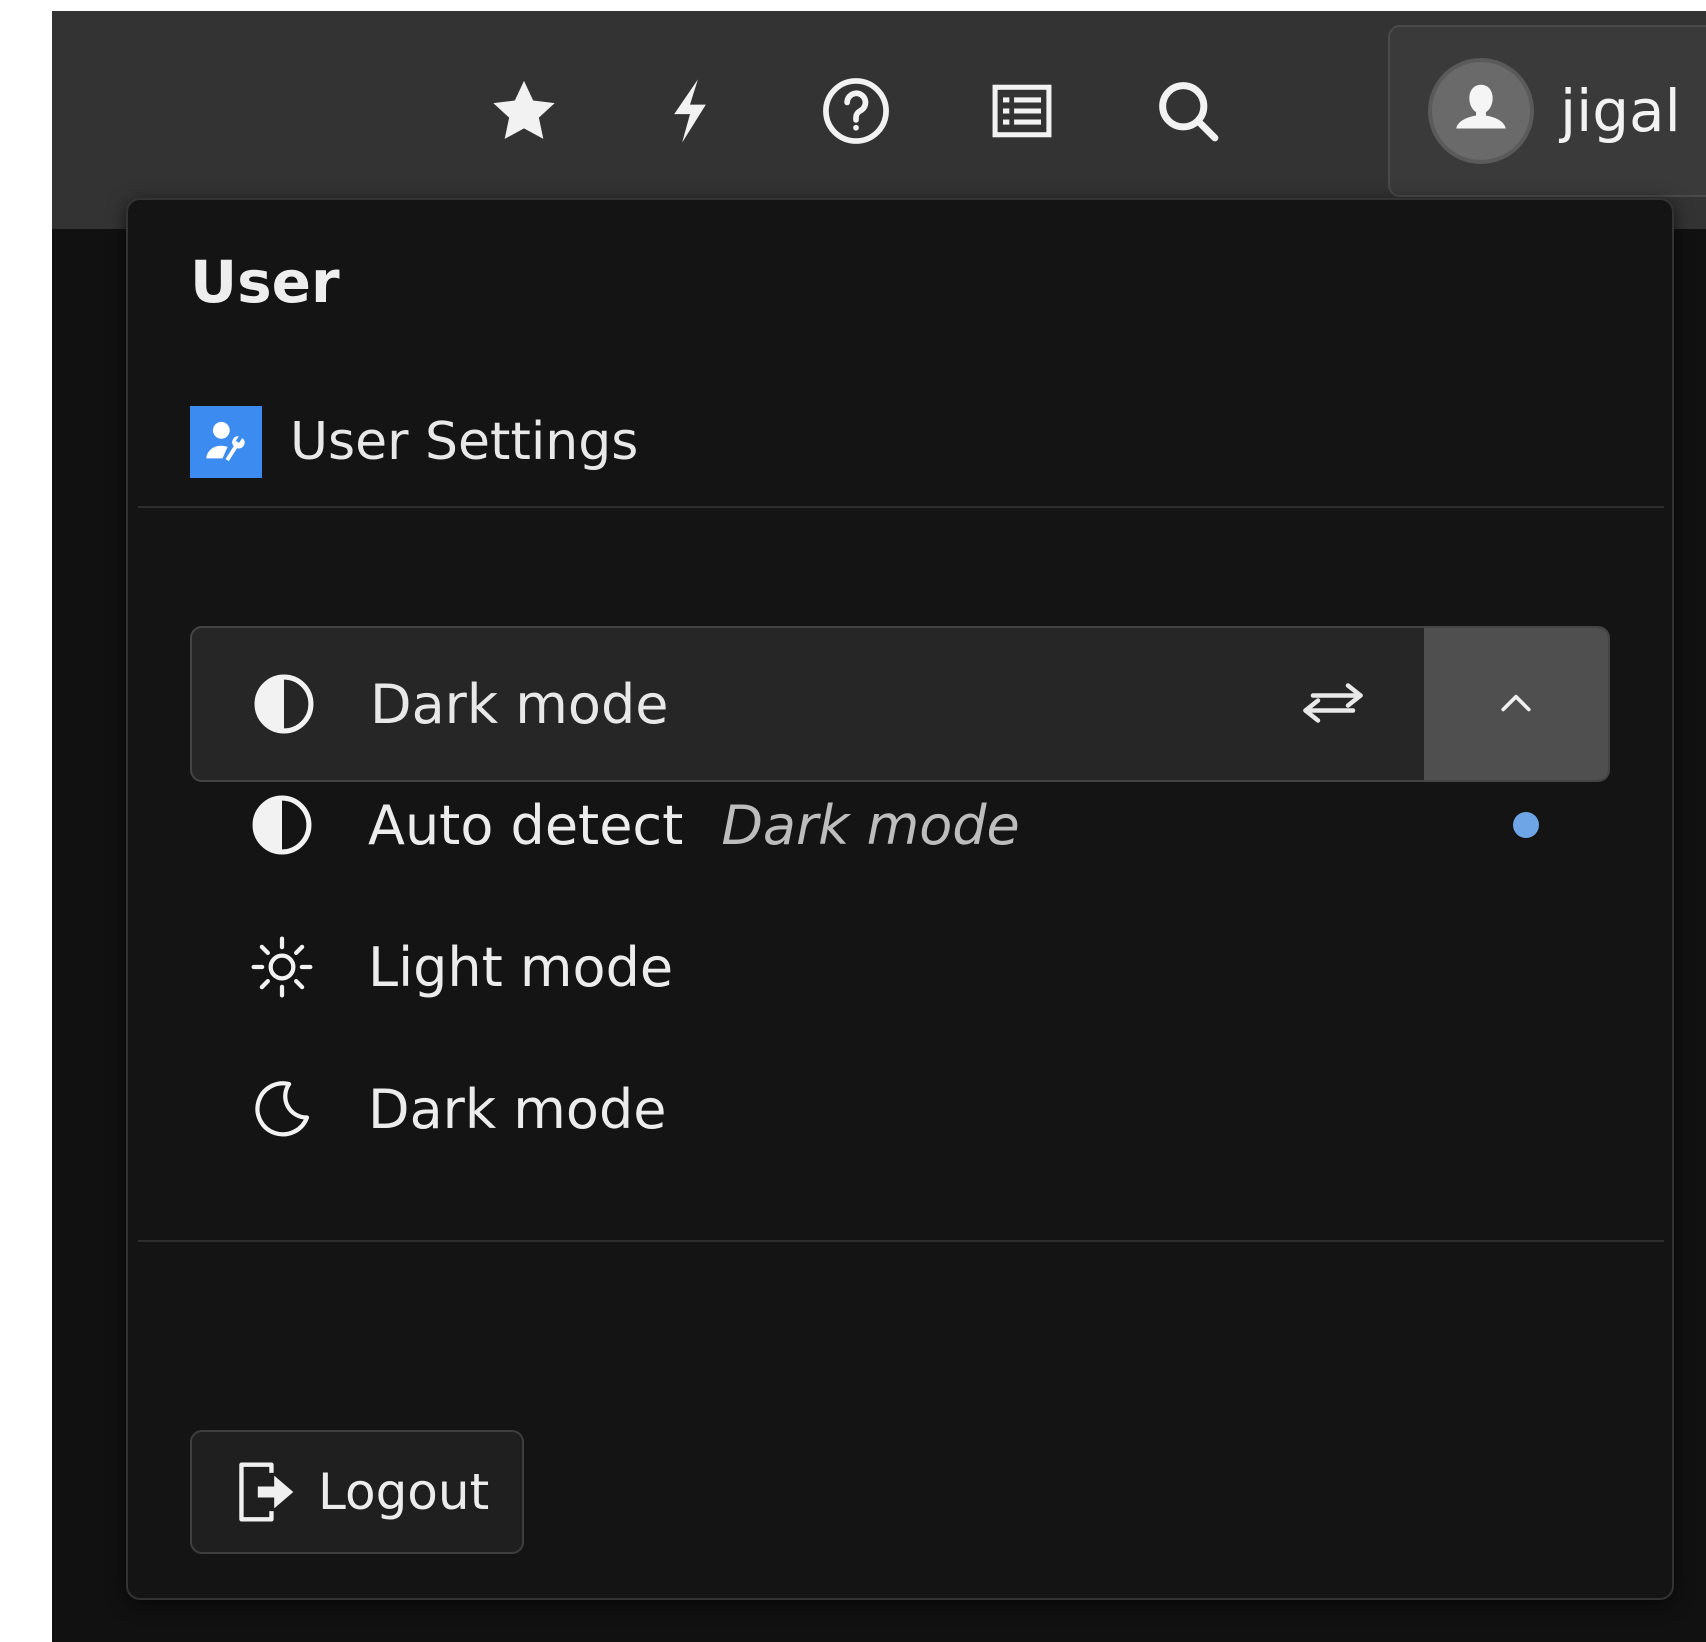  Describe the element at coordinates (282, 1109) in the screenshot. I see `moon-icon` at that location.